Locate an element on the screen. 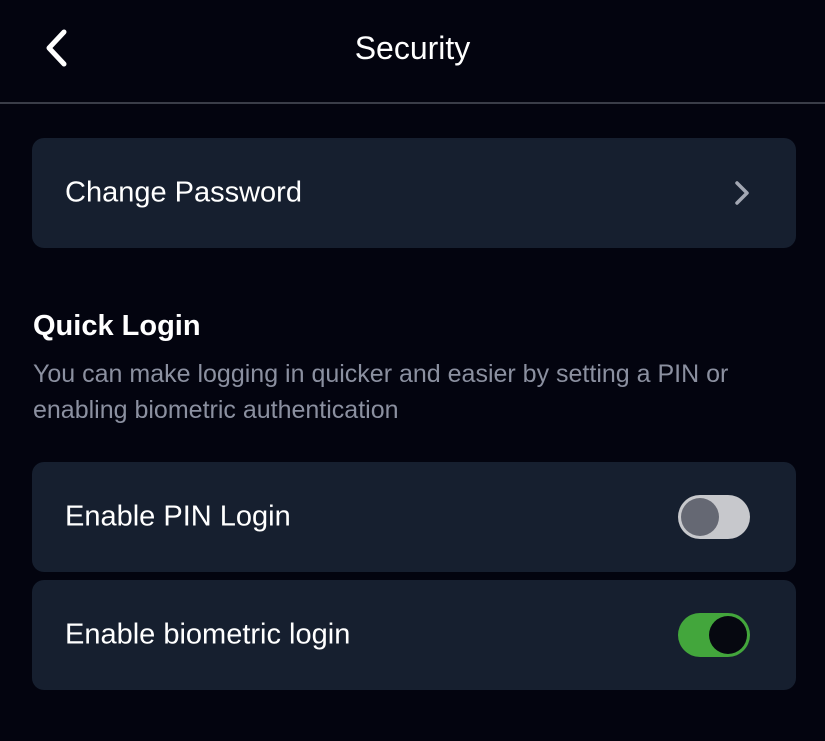  header-bar: Security is located at coordinates (412, 52).